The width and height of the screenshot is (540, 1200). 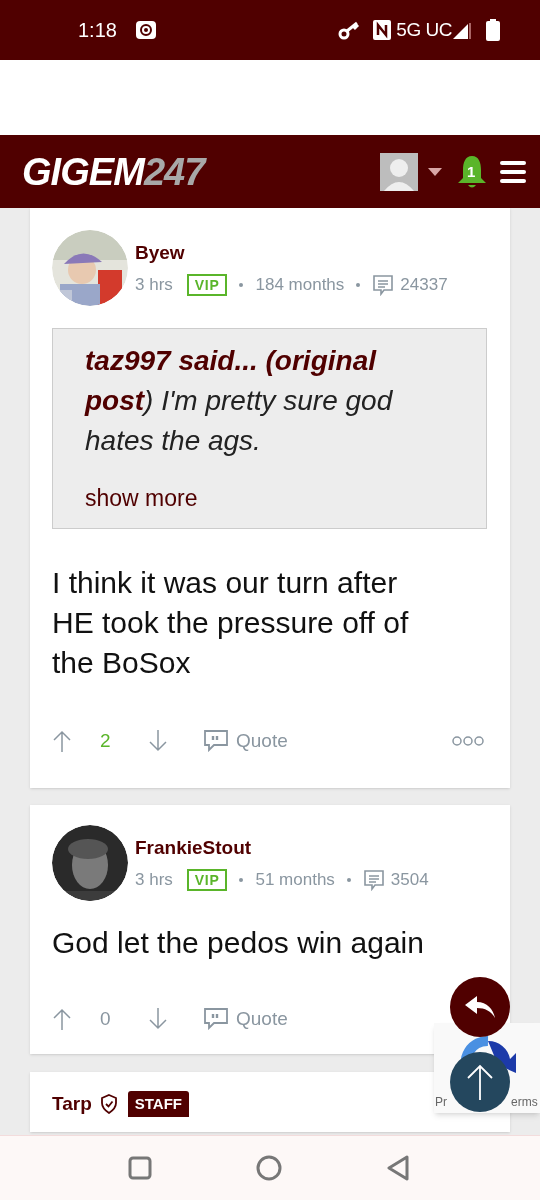 I want to click on reply-arrow-icon, so click(x=480, y=1007).